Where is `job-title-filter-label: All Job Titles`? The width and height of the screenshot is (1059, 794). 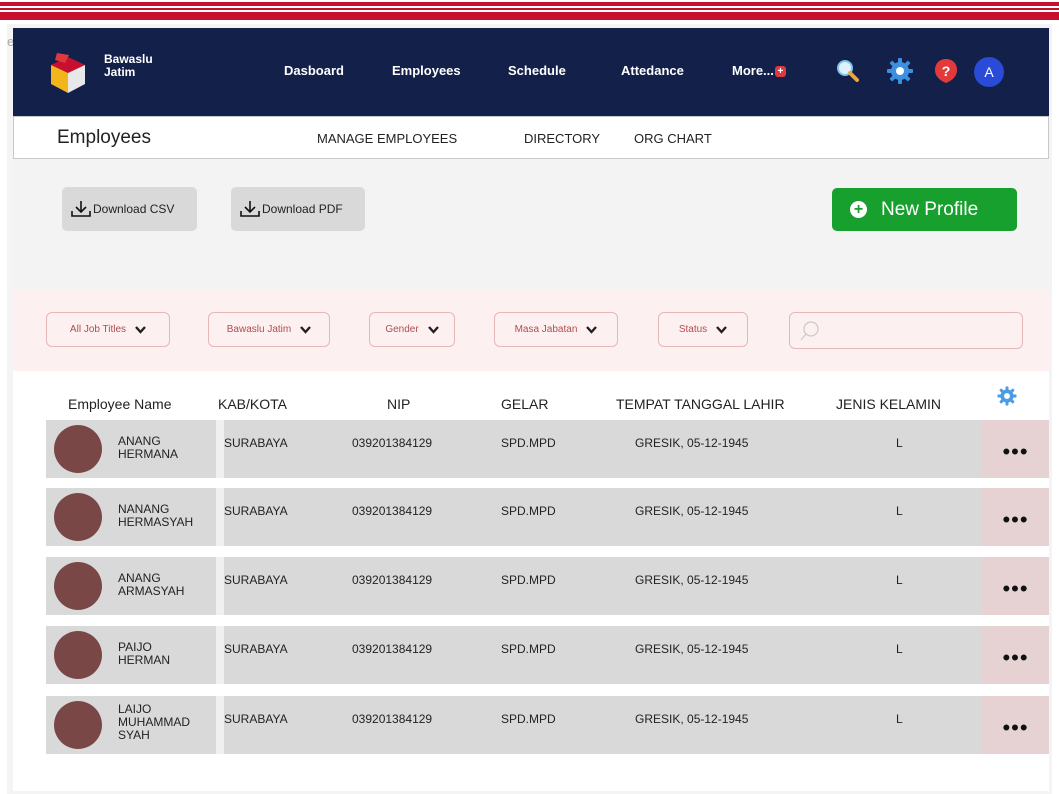 job-title-filter-label: All Job Titles is located at coordinates (98, 329).